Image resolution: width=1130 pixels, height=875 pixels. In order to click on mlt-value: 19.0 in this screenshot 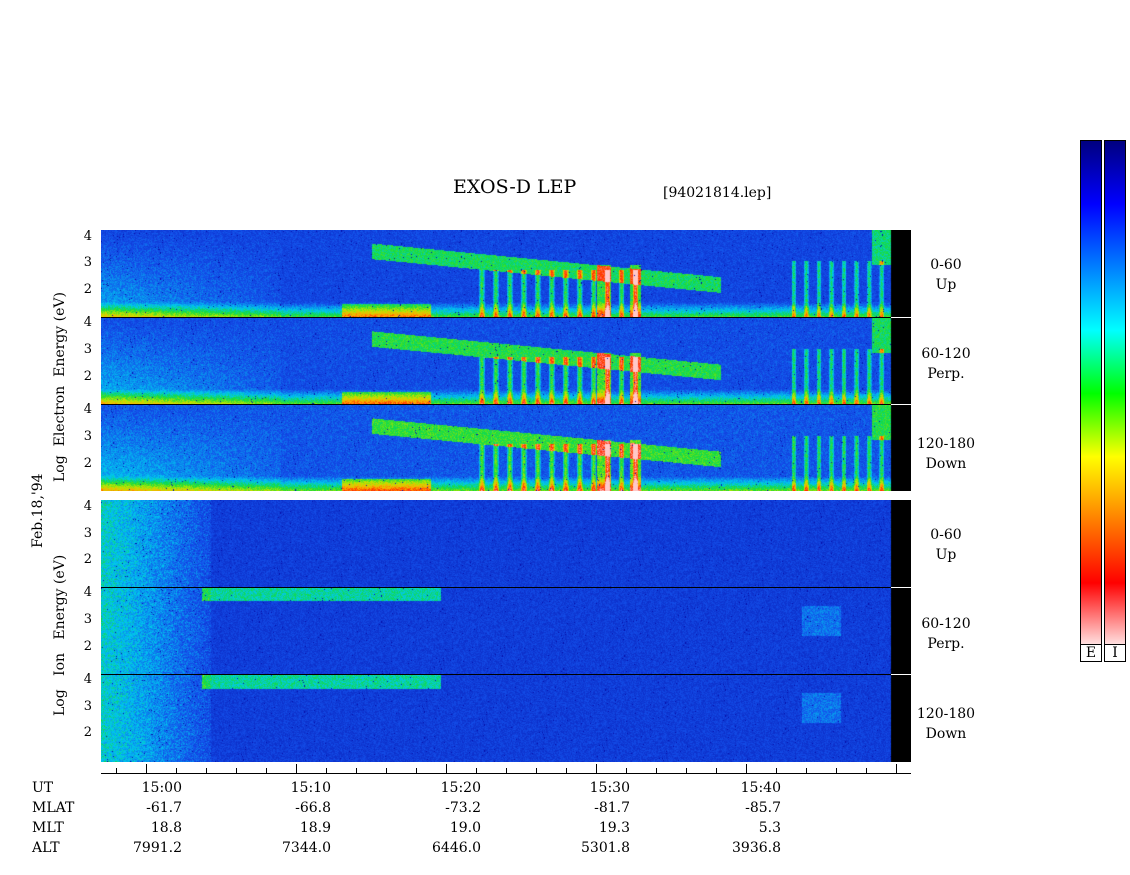, I will do `click(465, 828)`.